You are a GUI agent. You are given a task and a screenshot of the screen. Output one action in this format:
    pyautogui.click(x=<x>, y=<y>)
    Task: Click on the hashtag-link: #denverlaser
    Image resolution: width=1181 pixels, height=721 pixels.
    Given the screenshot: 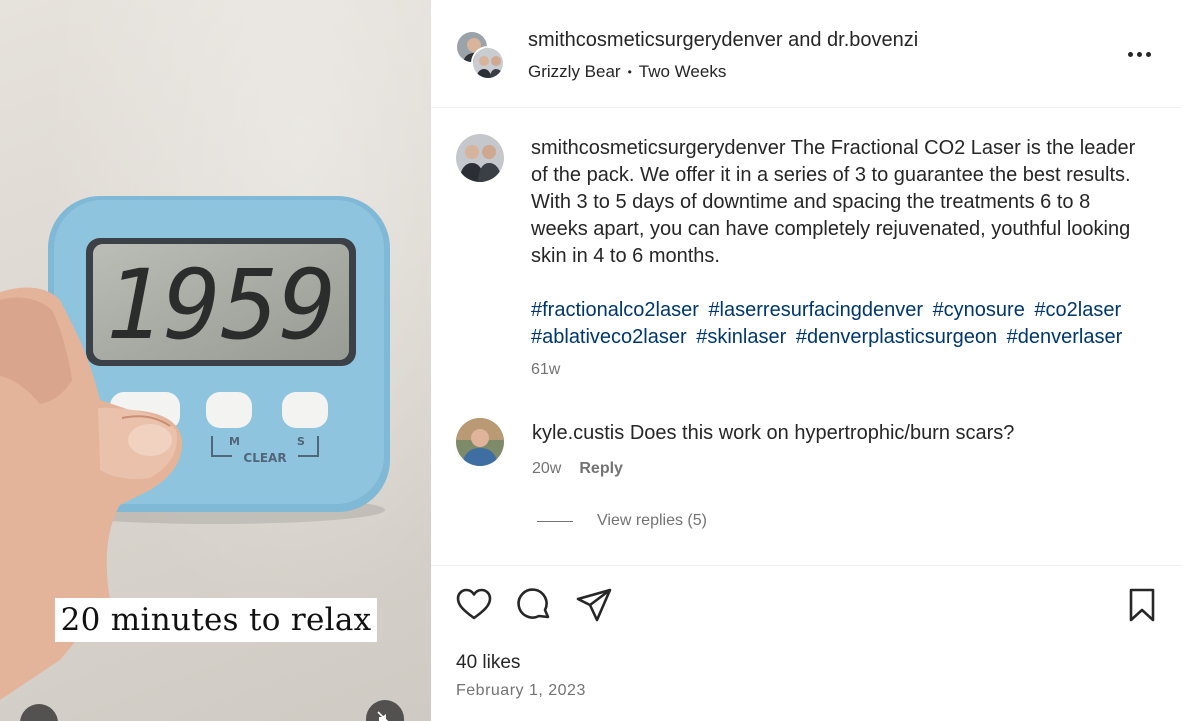 What is the action you would take?
    pyautogui.click(x=1065, y=337)
    